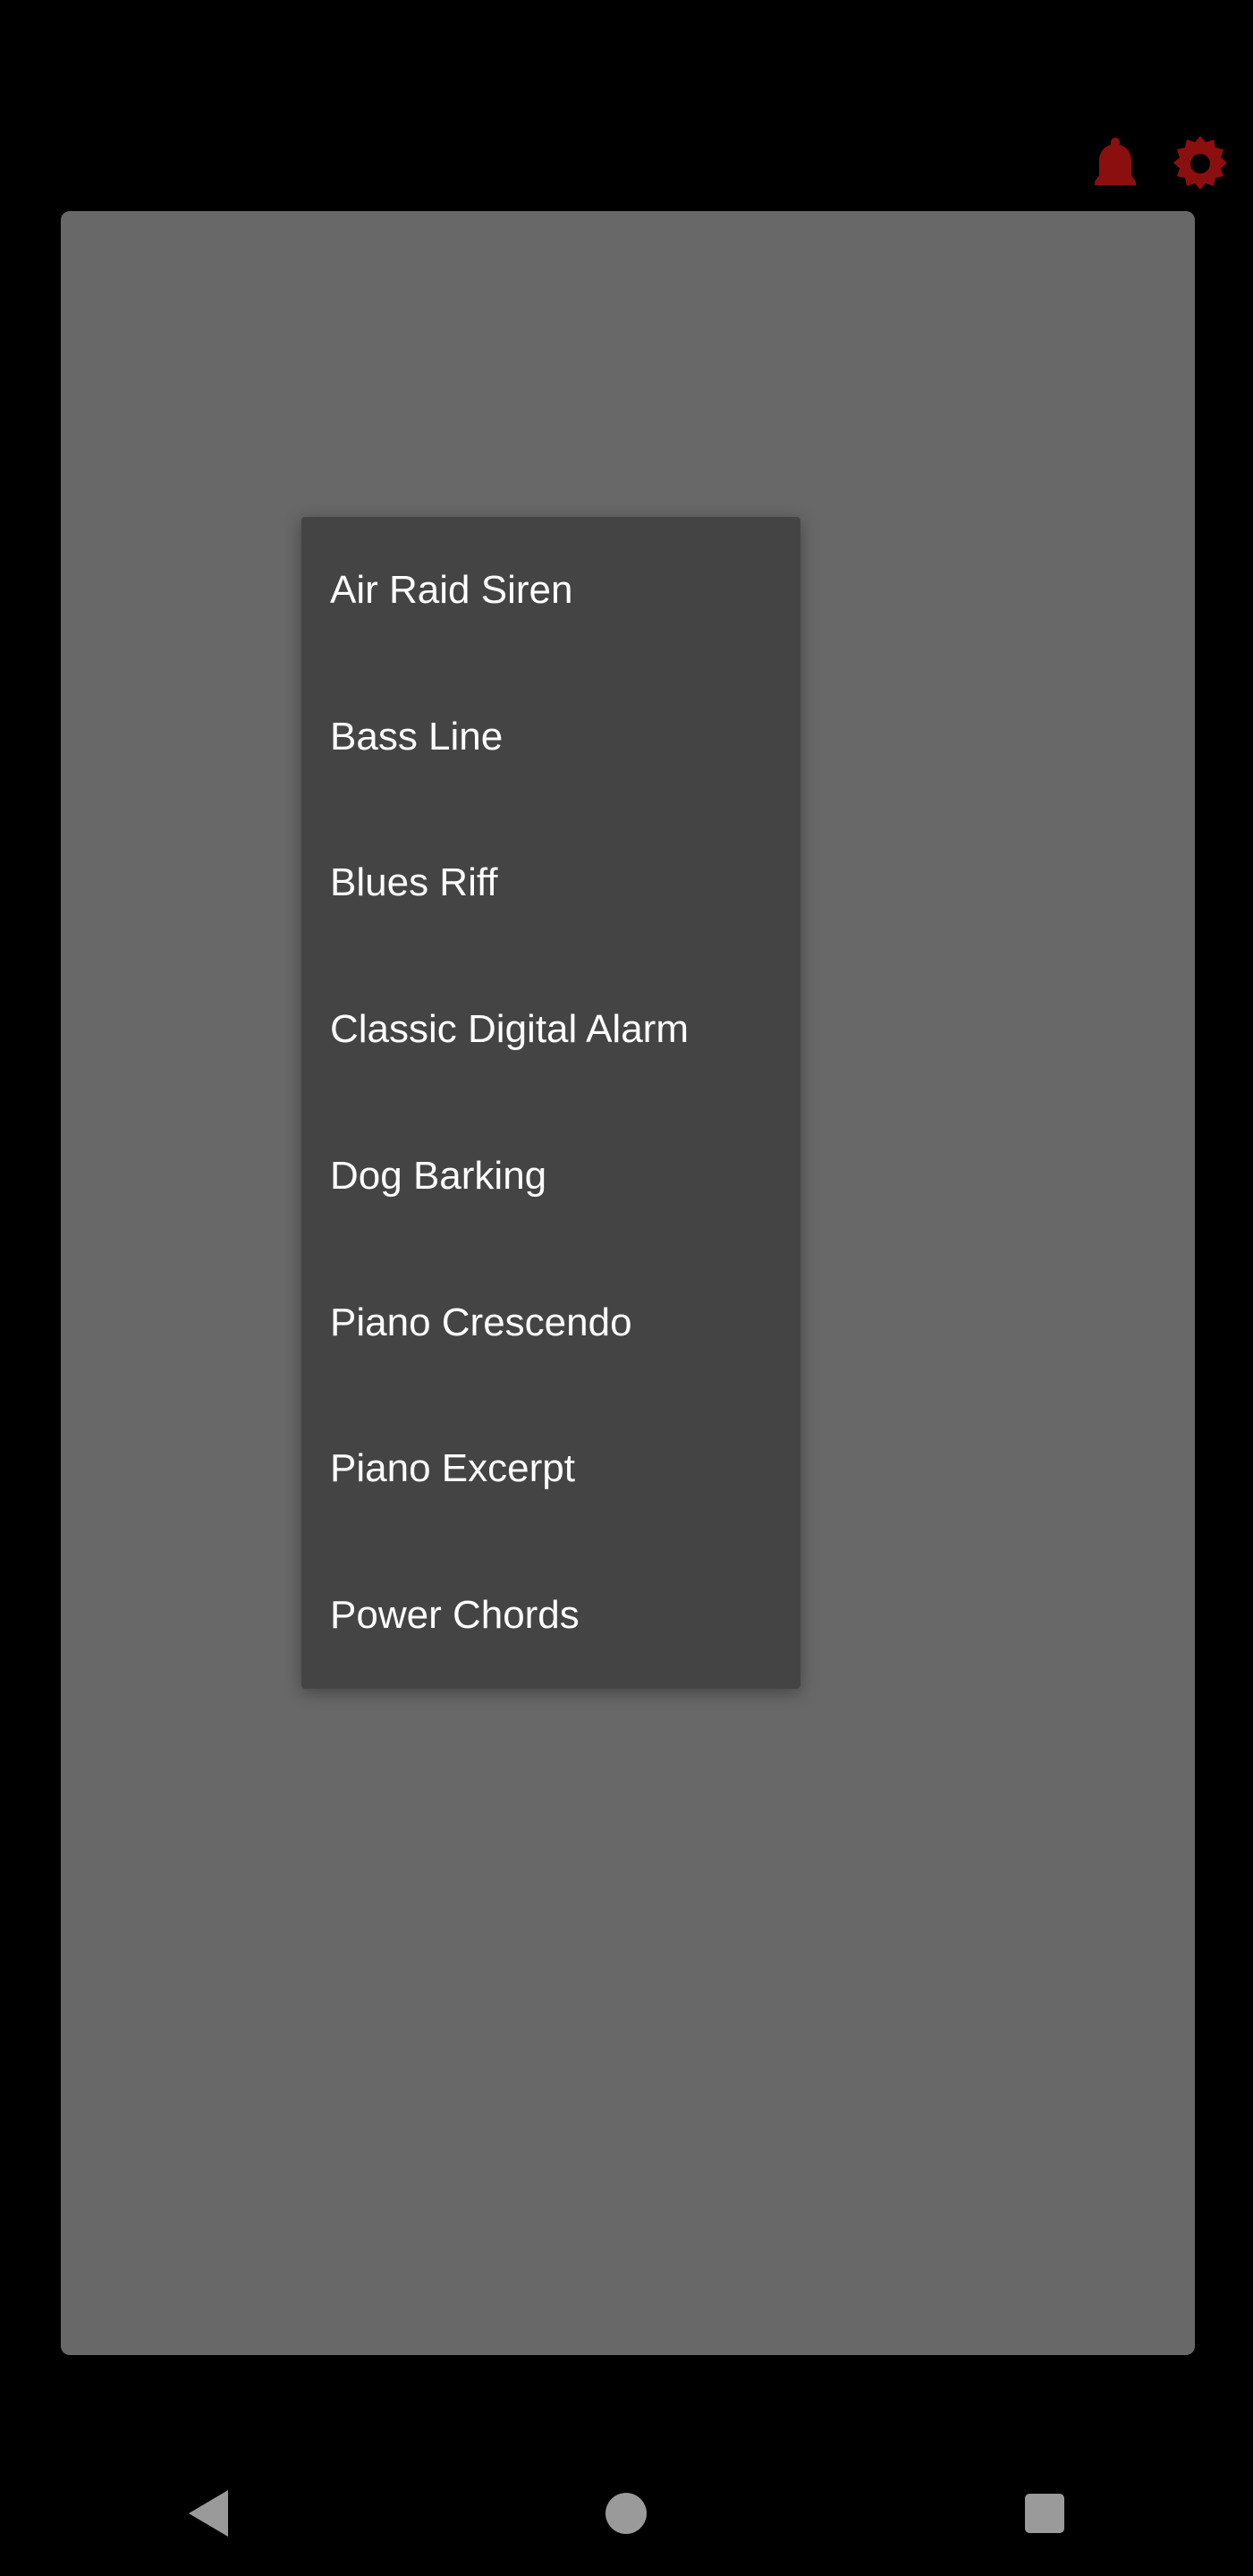 This screenshot has width=1253, height=2576. Describe the element at coordinates (550, 1029) in the screenshot. I see `dropdown-item: Classic Digital Alarm` at that location.